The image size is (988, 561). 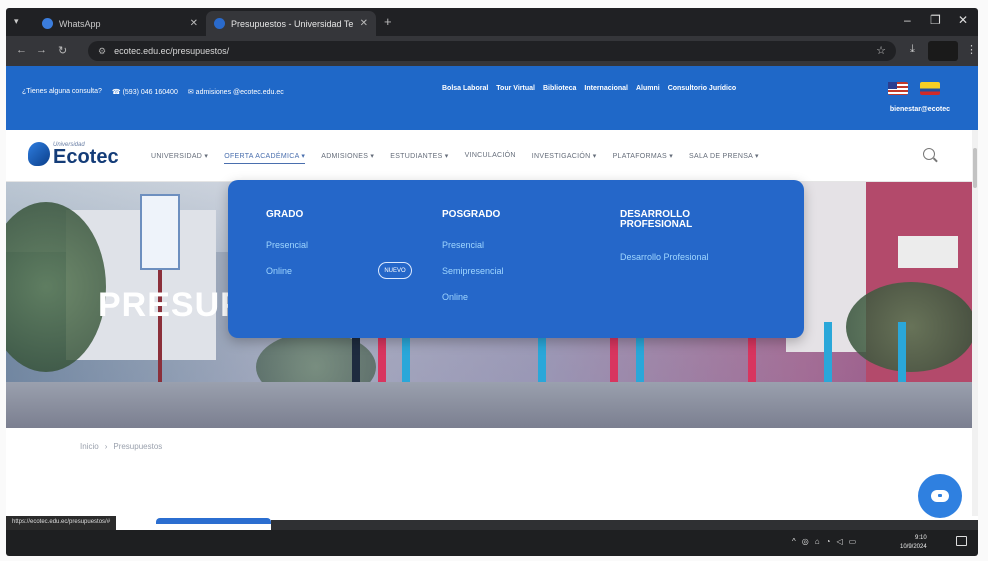 What do you see at coordinates (805, 541) in the screenshot?
I see `tray-app-icon: ◎` at bounding box center [805, 541].